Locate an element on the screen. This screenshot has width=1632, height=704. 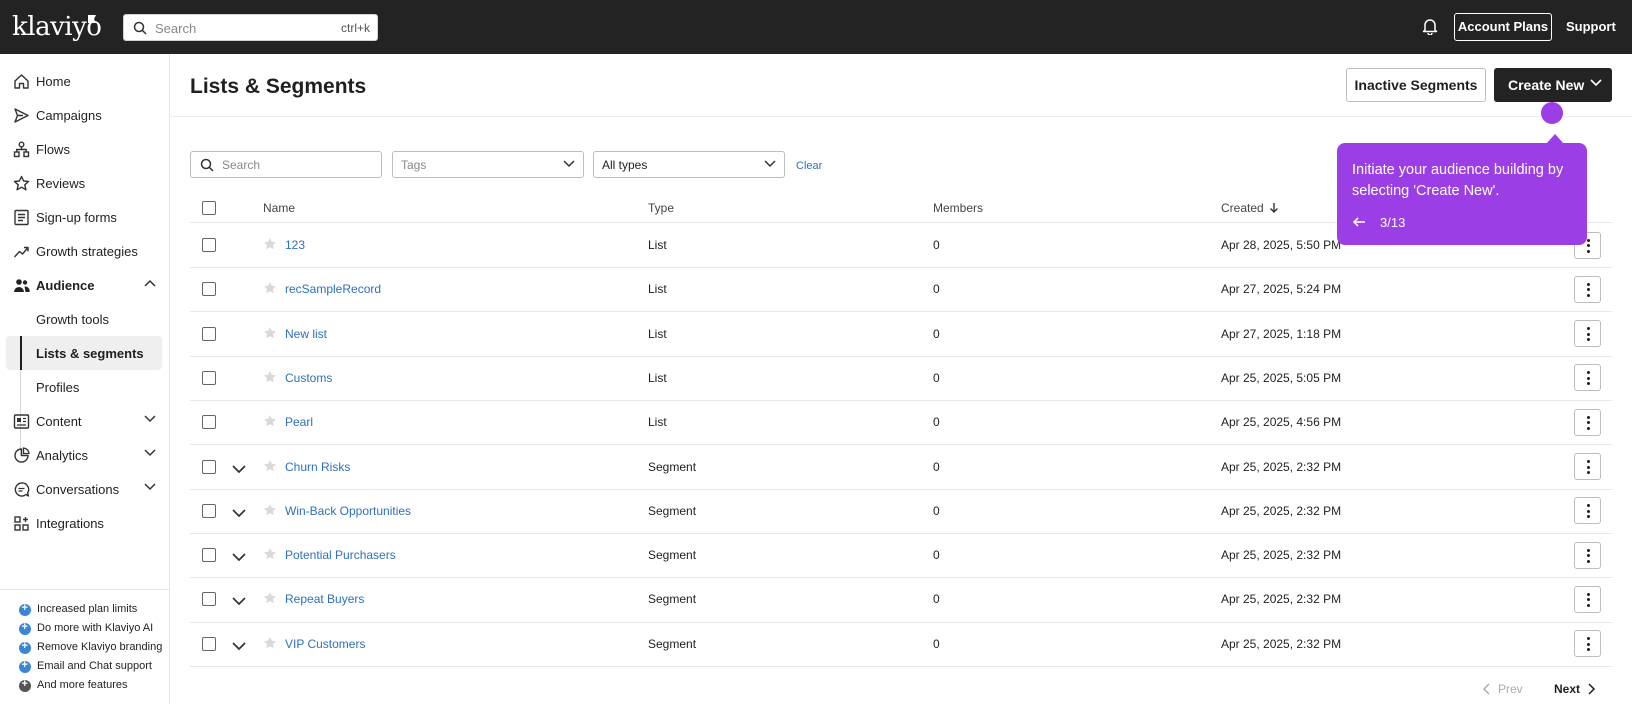
list-search-input: Search is located at coordinates (286, 164).